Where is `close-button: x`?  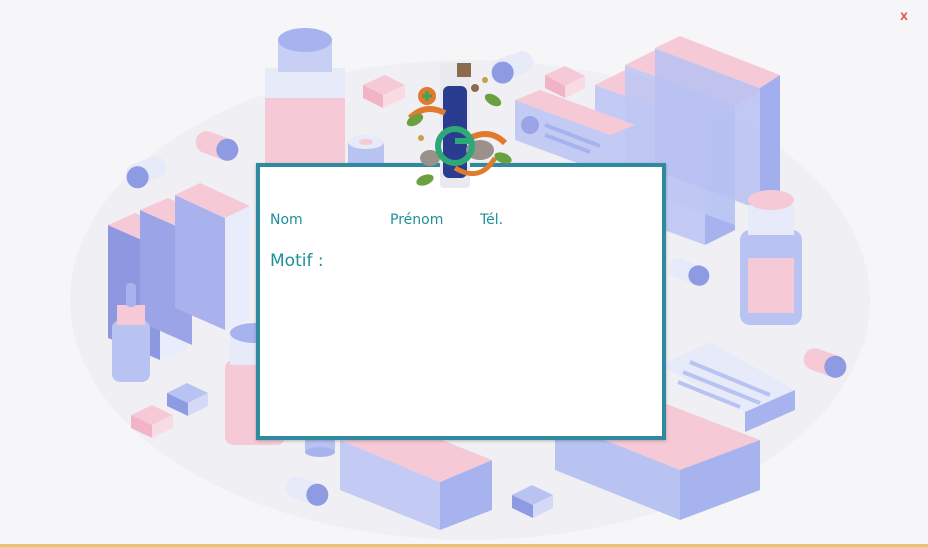 close-button: x is located at coordinates (904, 15).